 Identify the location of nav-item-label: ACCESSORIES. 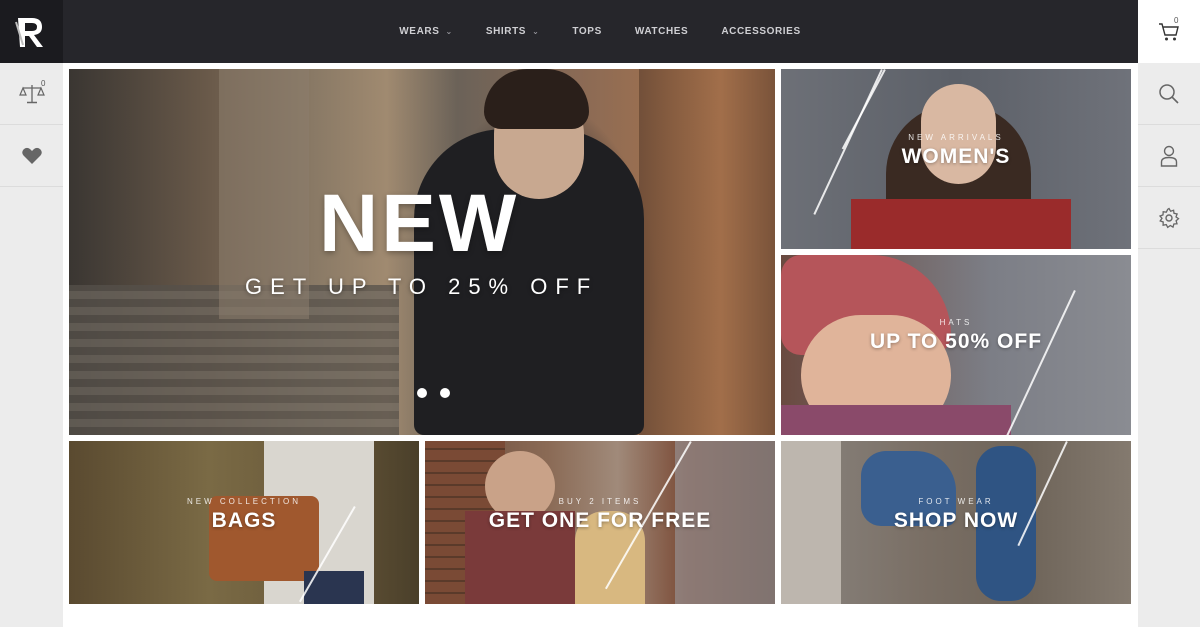
(761, 31).